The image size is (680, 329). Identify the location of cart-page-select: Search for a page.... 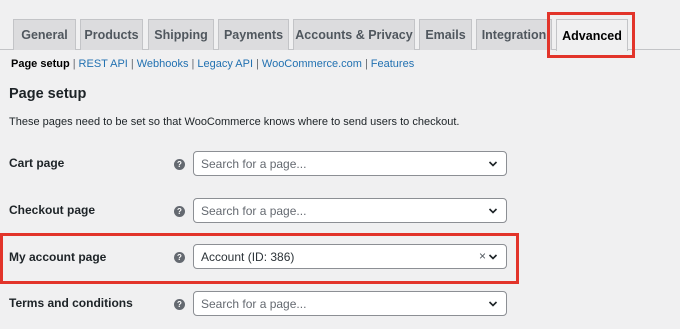
(350, 163).